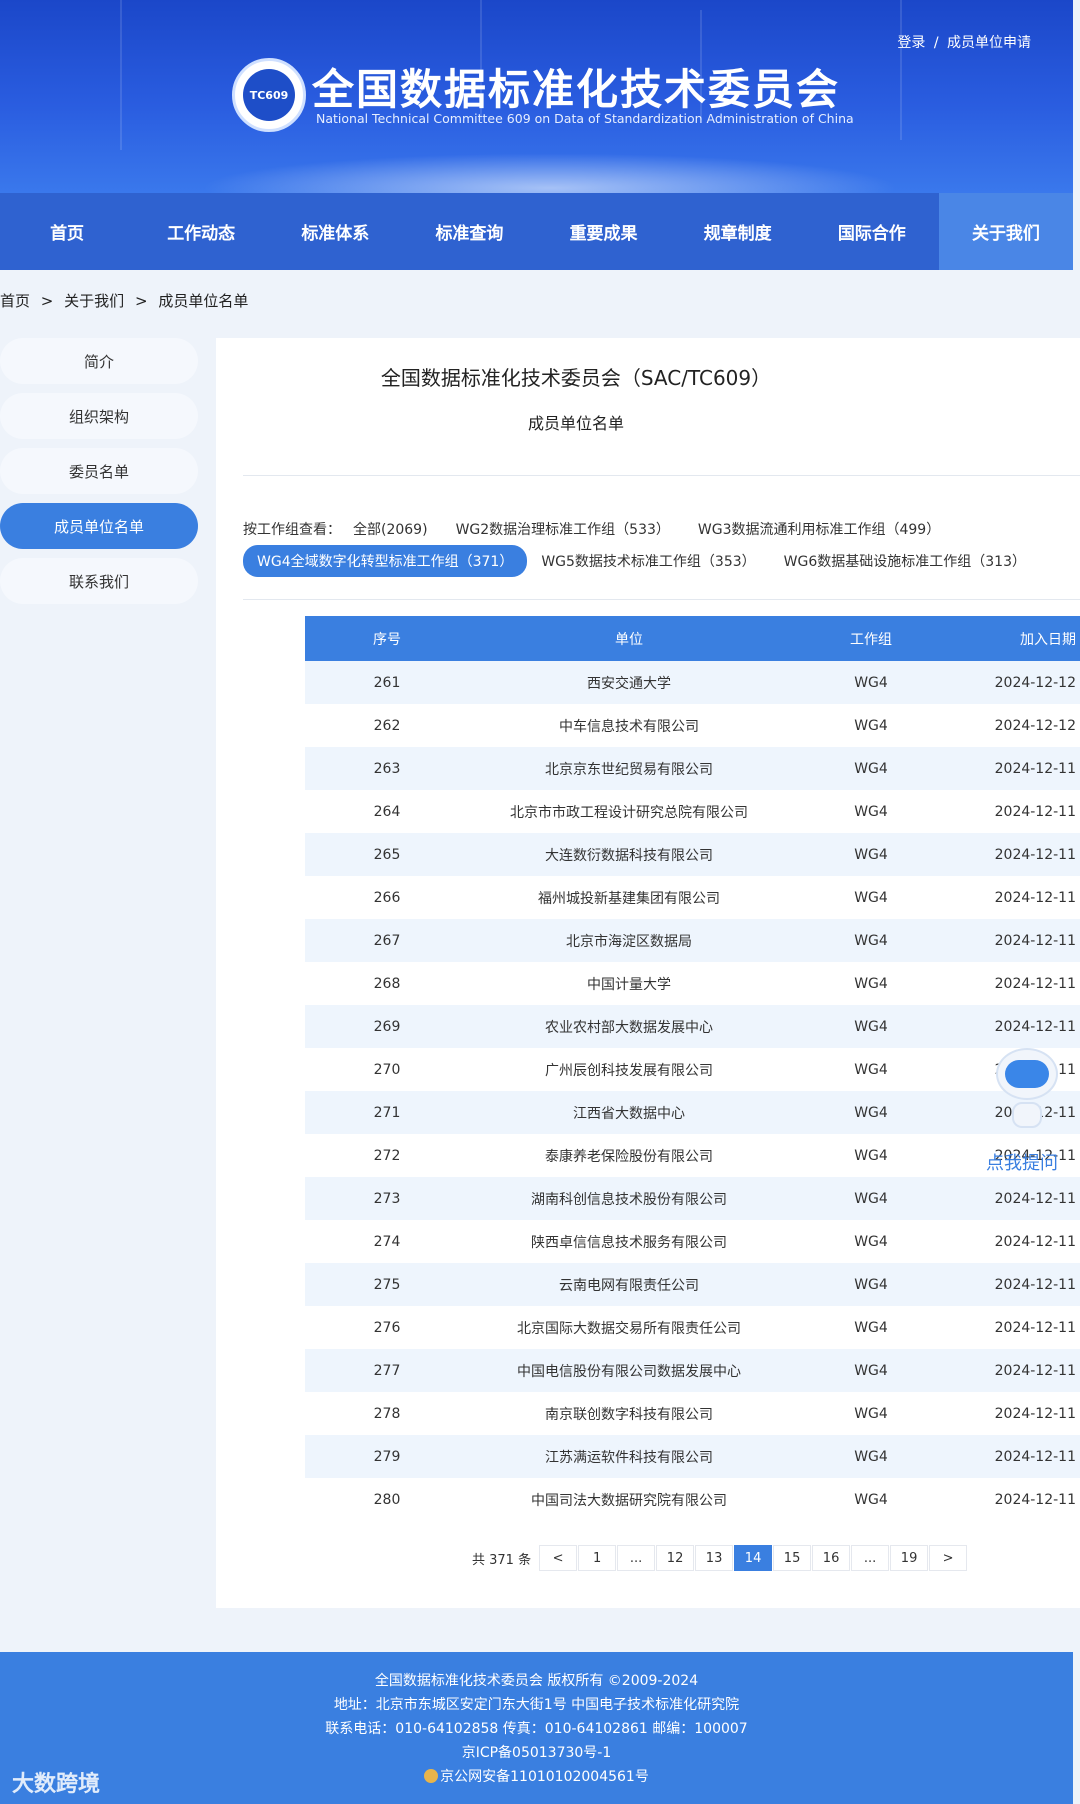  What do you see at coordinates (1022, 1162) in the screenshot?
I see `assistant-label: 点我提问` at bounding box center [1022, 1162].